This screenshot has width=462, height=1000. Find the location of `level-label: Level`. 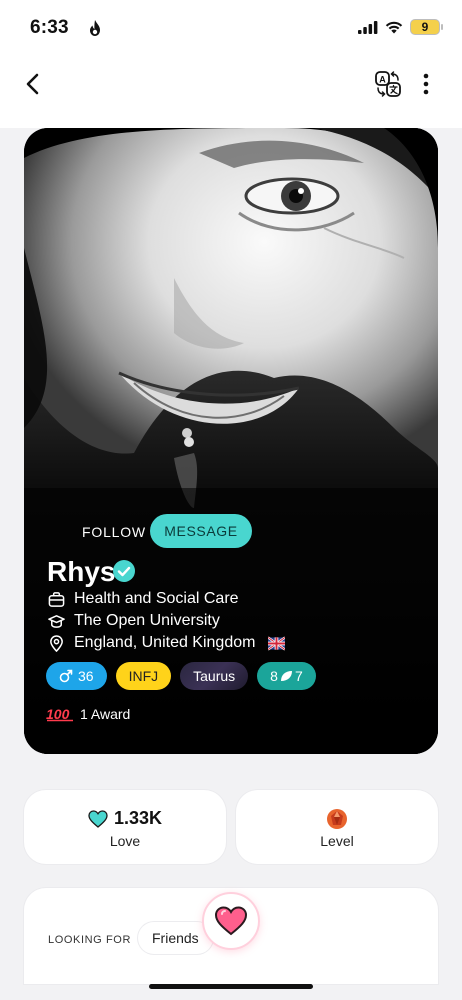

level-label: Level is located at coordinates (337, 841).